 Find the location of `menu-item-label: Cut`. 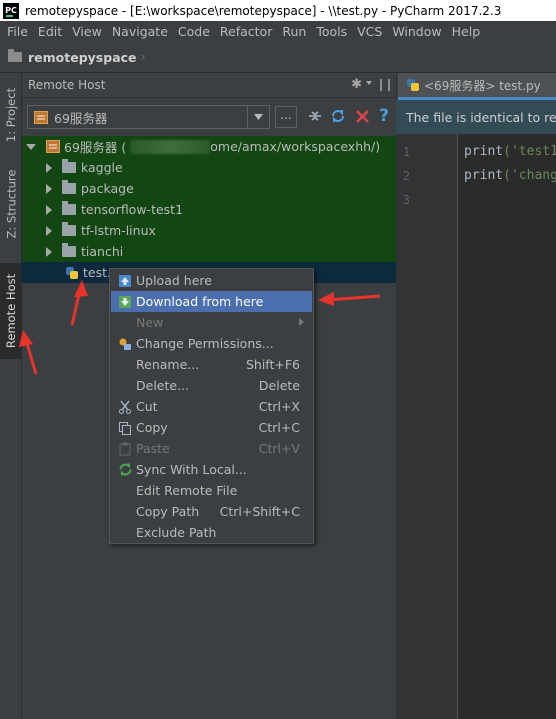

menu-item-label: Cut is located at coordinates (147, 406).